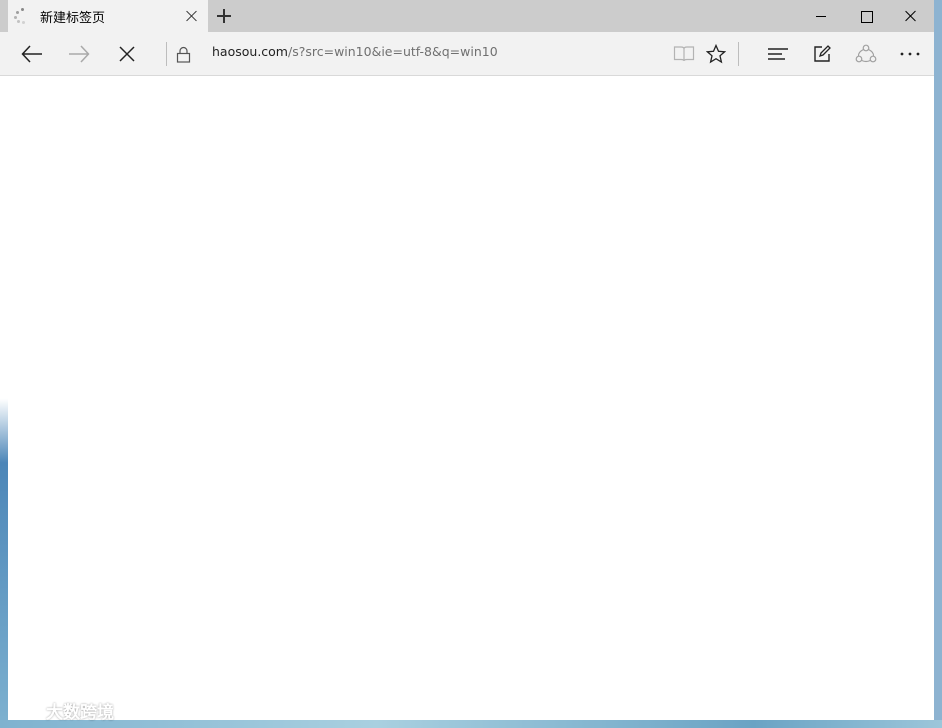  Describe the element at coordinates (184, 54) in the screenshot. I see `lock-icon` at that location.